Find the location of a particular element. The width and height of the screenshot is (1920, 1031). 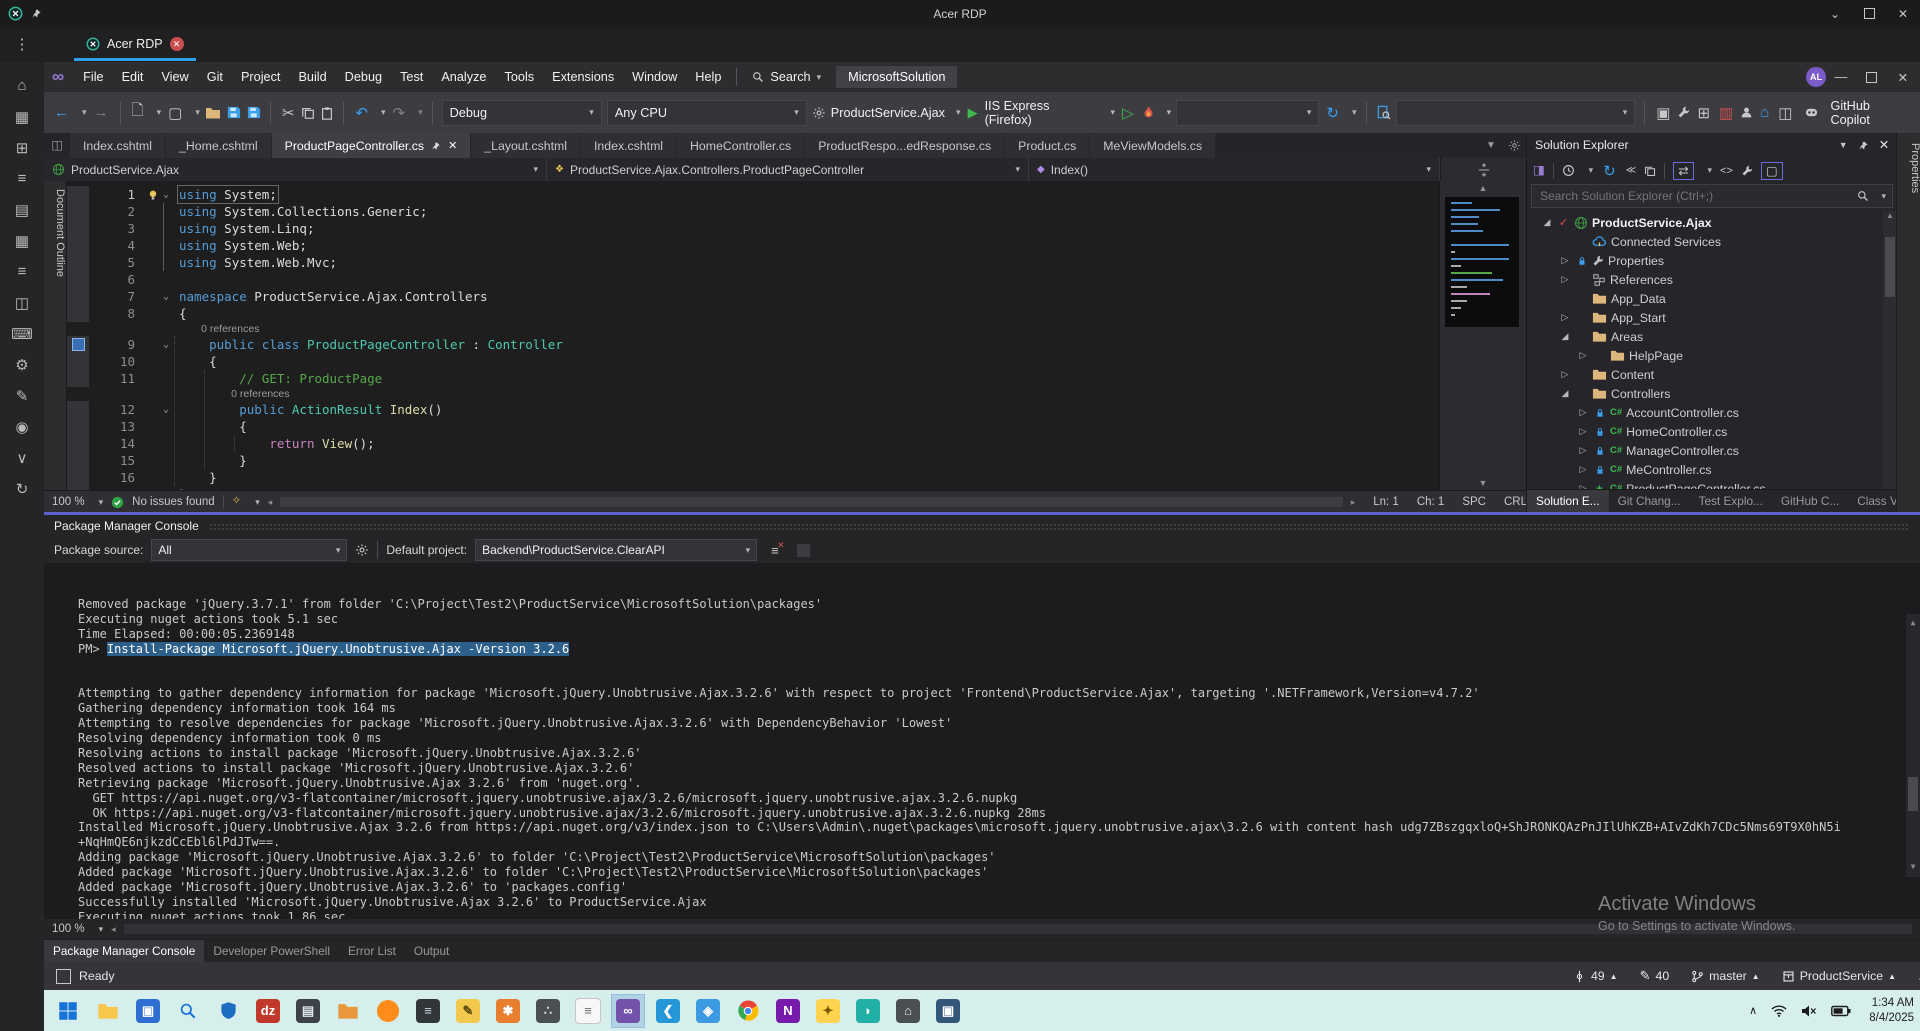

code-line-3: 3 using System.Linq; is located at coordinates (753, 228).